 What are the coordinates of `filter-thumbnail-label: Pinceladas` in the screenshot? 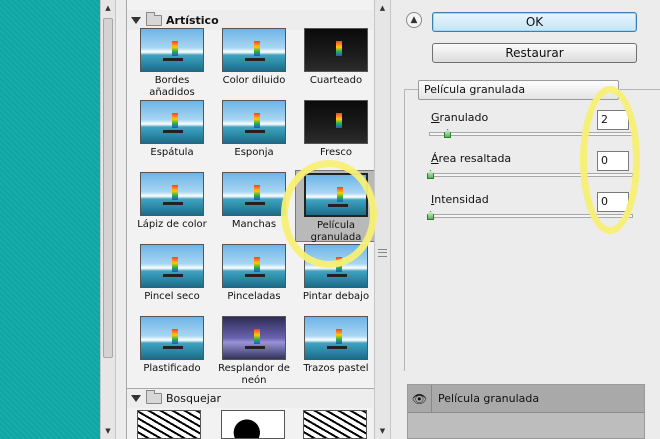 It's located at (254, 296).